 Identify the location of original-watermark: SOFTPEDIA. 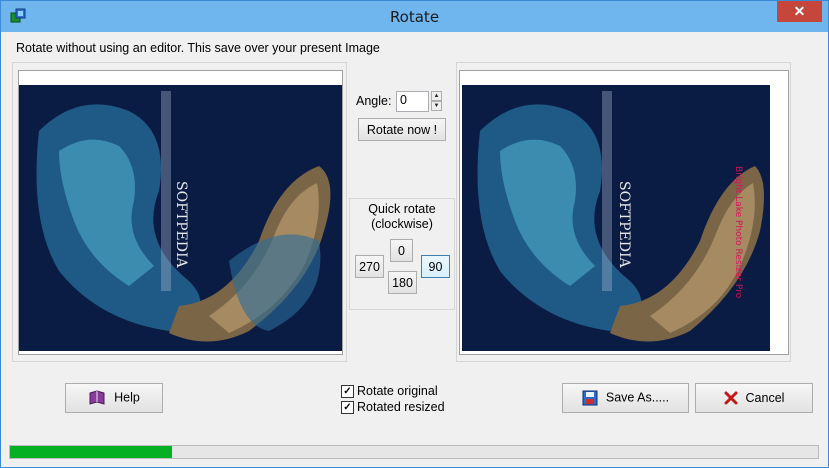
(181, 225).